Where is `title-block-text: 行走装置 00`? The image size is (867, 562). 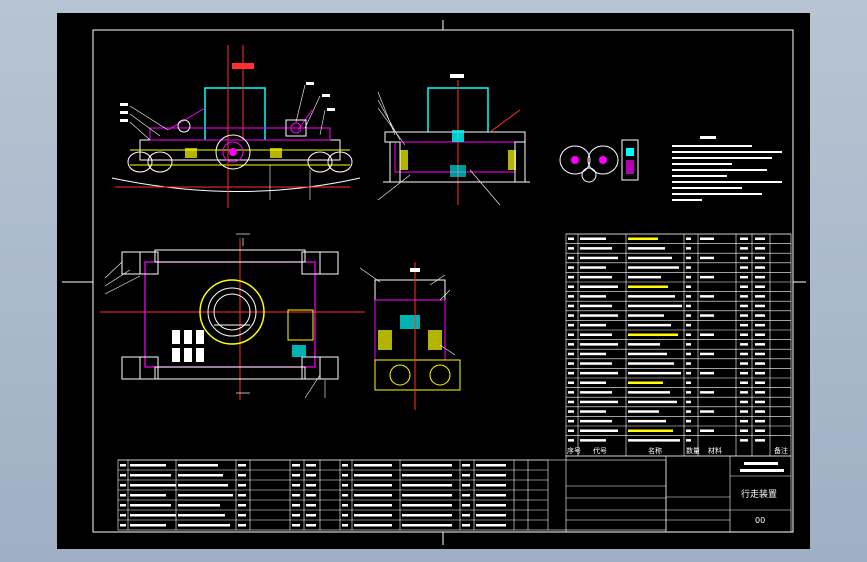 title-block-text: 行走装置 00 is located at coordinates (762, 493).